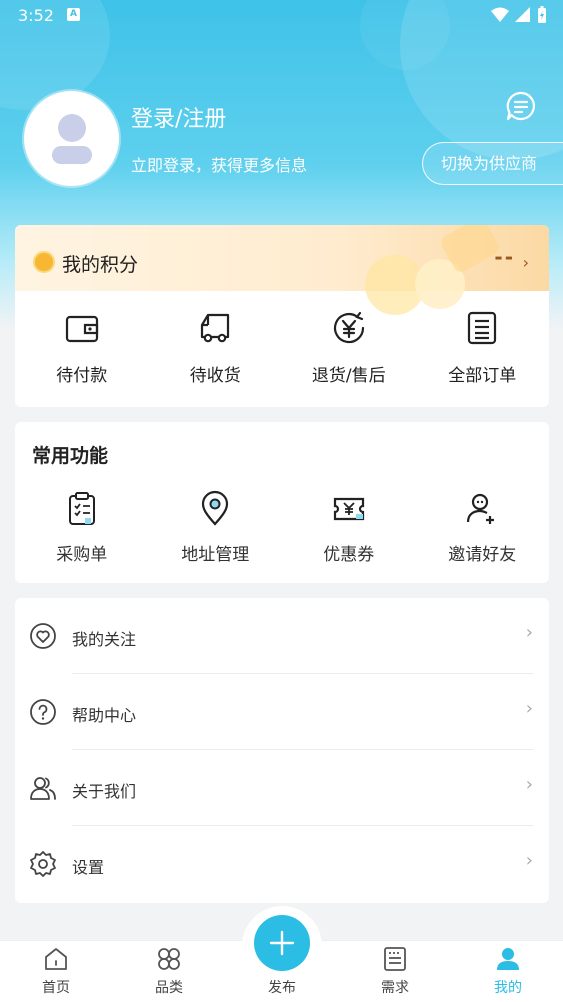  Describe the element at coordinates (81, 508) in the screenshot. I see `purchase-list-icon` at that location.